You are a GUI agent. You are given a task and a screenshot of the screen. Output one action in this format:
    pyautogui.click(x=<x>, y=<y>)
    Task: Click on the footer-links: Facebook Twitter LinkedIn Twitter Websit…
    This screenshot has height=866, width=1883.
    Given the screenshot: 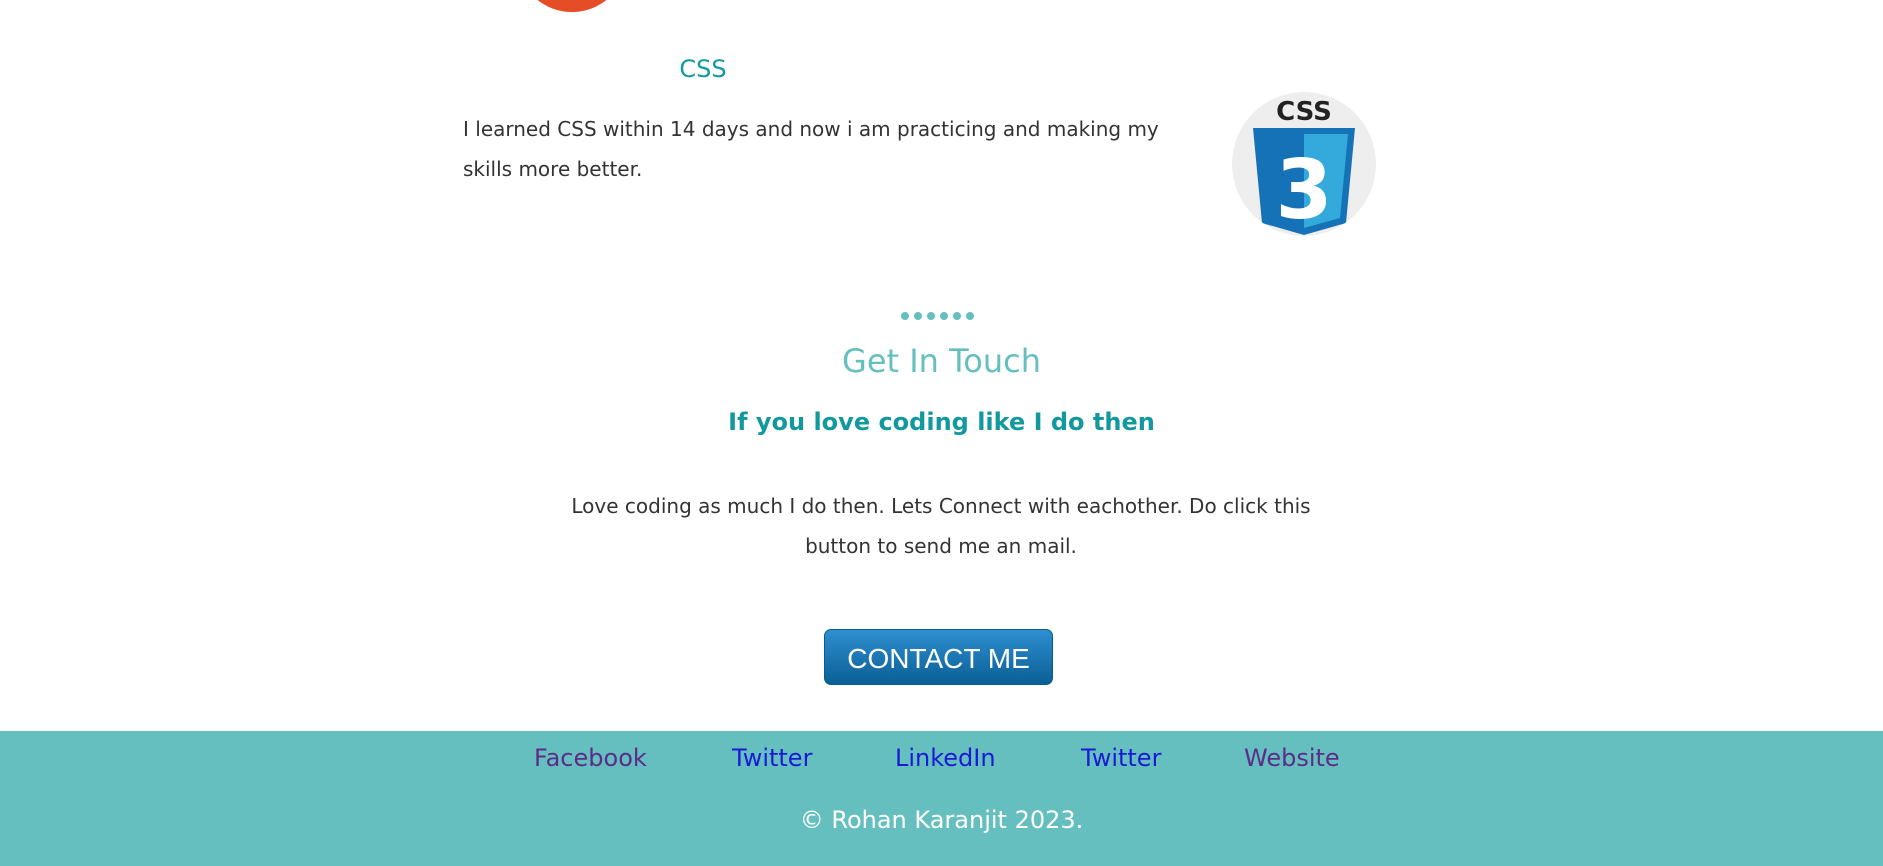 What is the action you would take?
    pyautogui.click(x=941, y=761)
    